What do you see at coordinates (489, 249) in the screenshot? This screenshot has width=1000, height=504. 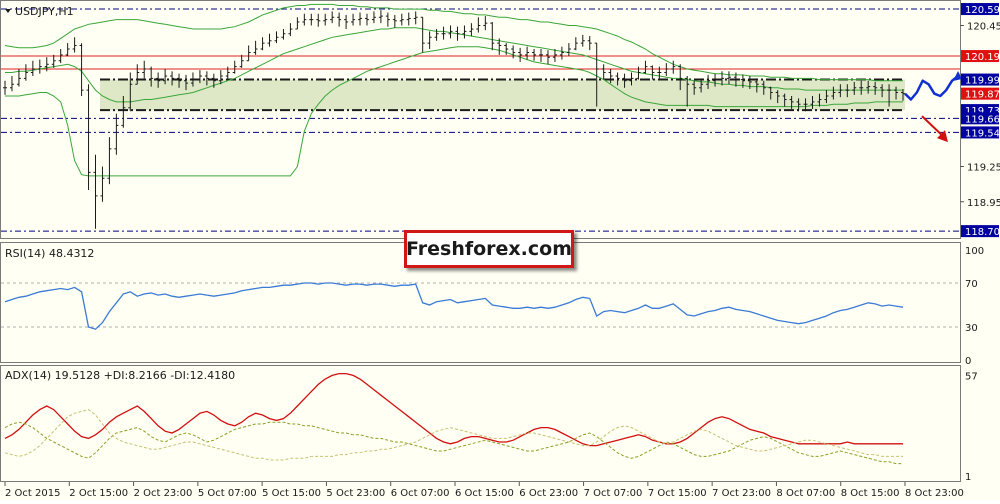 I see `watermark-logo: Freshforex.com` at bounding box center [489, 249].